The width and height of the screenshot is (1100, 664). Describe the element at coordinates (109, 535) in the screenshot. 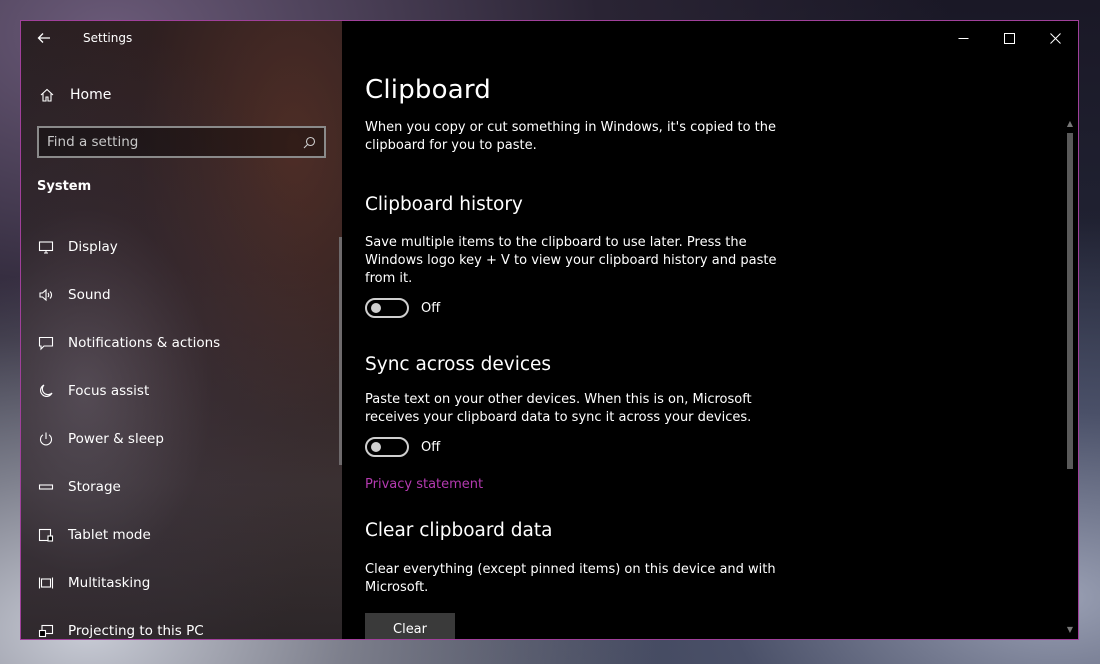

I see `sidebar-item-label: Tablet mode` at that location.